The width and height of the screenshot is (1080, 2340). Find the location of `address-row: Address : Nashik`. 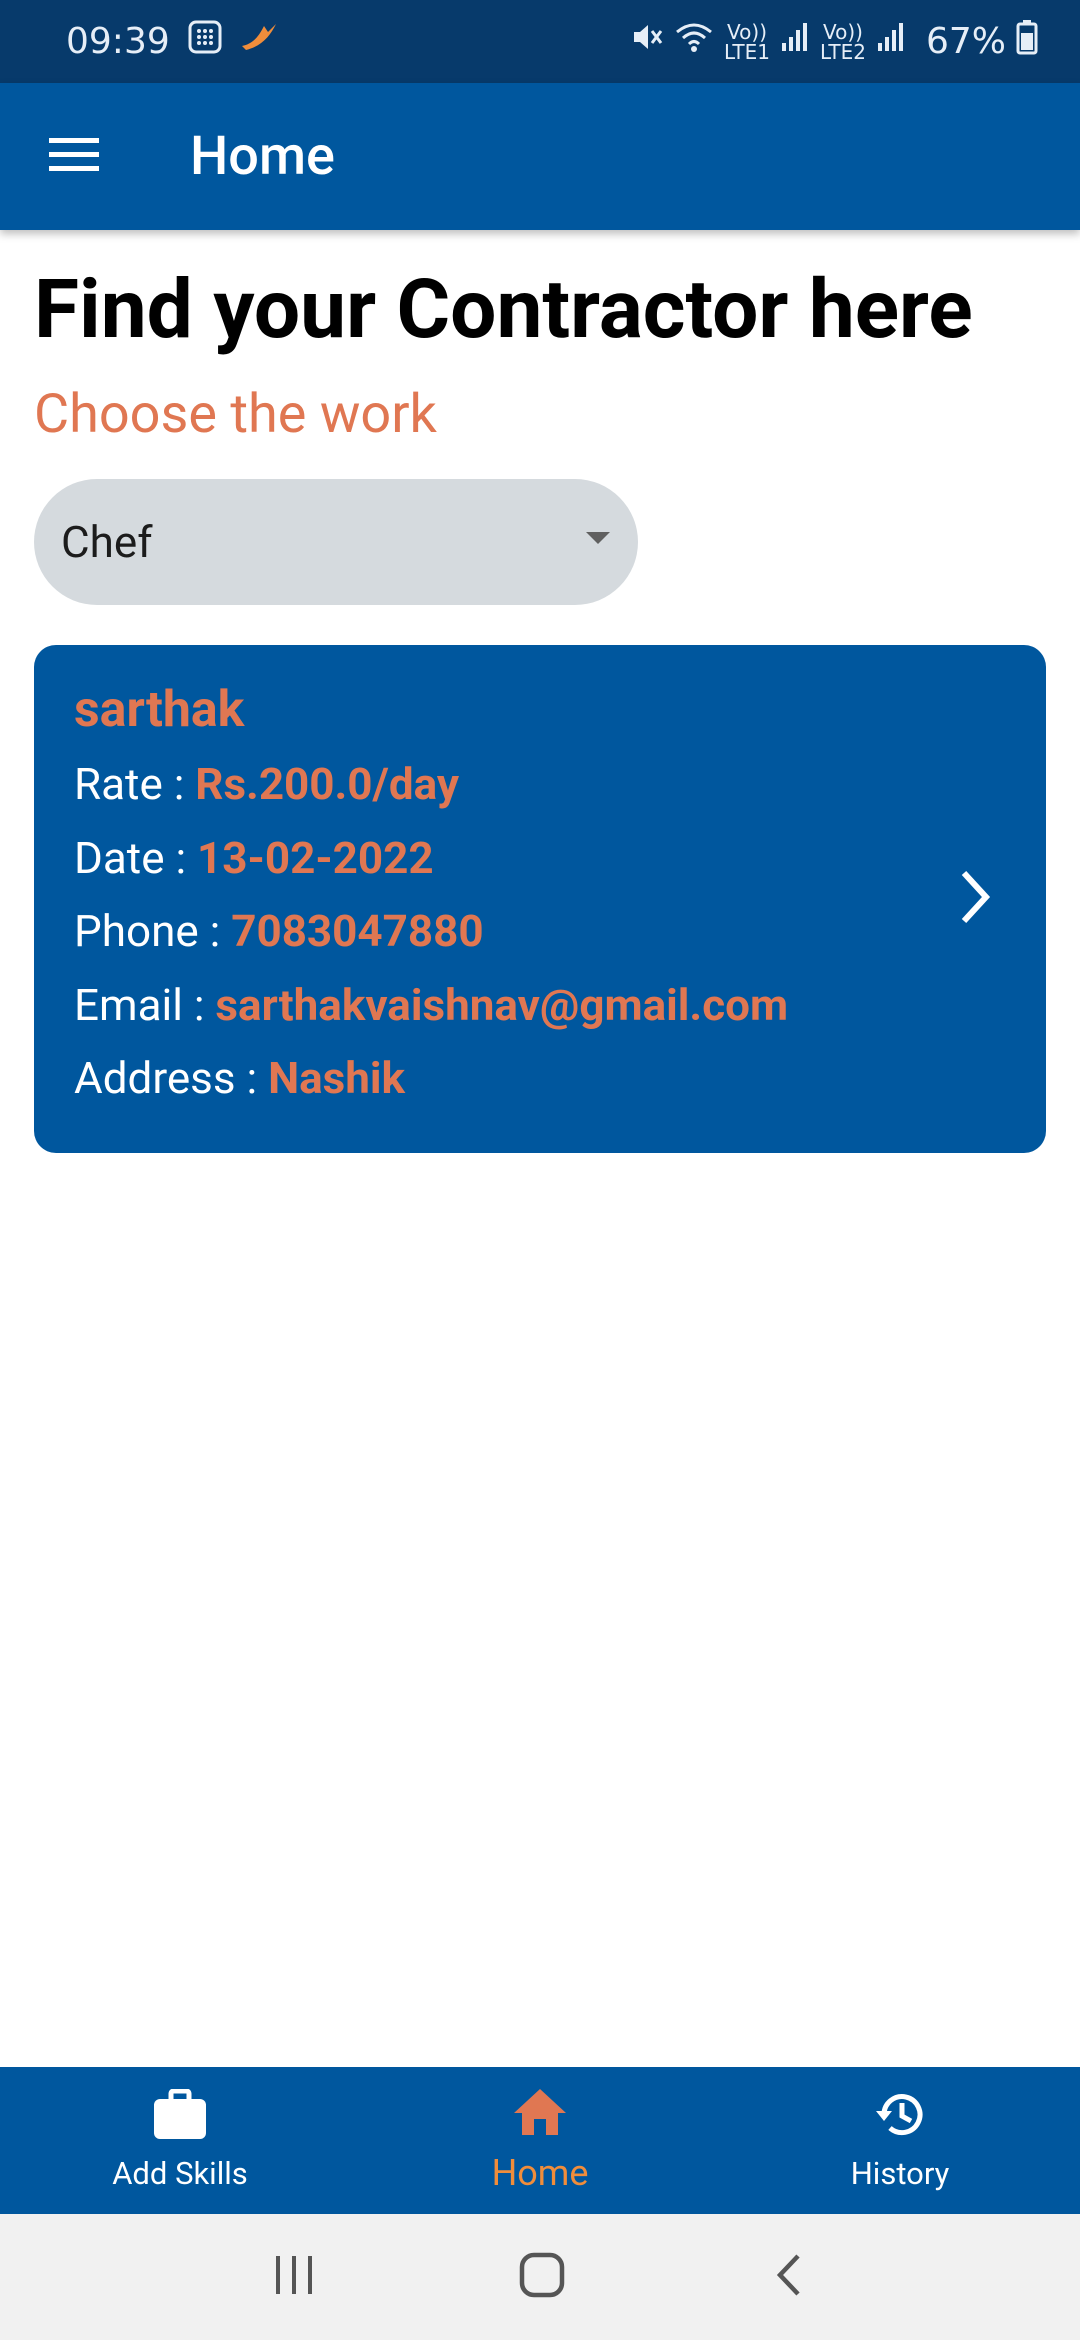

address-row: Address : Nashik is located at coordinates (560, 1078).